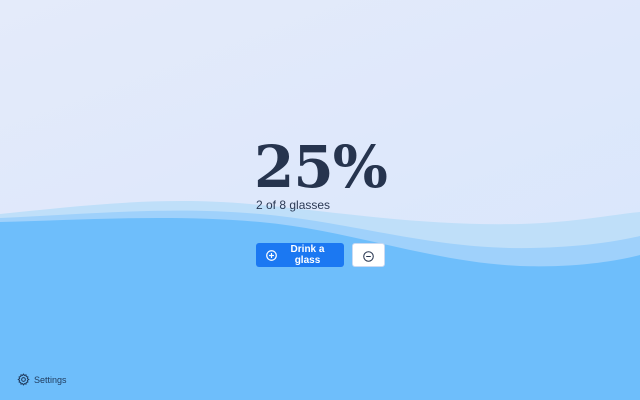 Image resolution: width=640 pixels, height=400 pixels. What do you see at coordinates (321, 167) in the screenshot?
I see `progress-percent: 25%` at bounding box center [321, 167].